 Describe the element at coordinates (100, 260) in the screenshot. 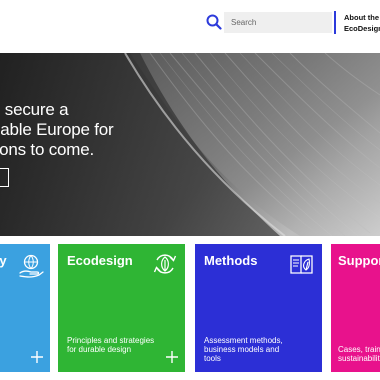

I see `card-title: Ecodesign` at that location.